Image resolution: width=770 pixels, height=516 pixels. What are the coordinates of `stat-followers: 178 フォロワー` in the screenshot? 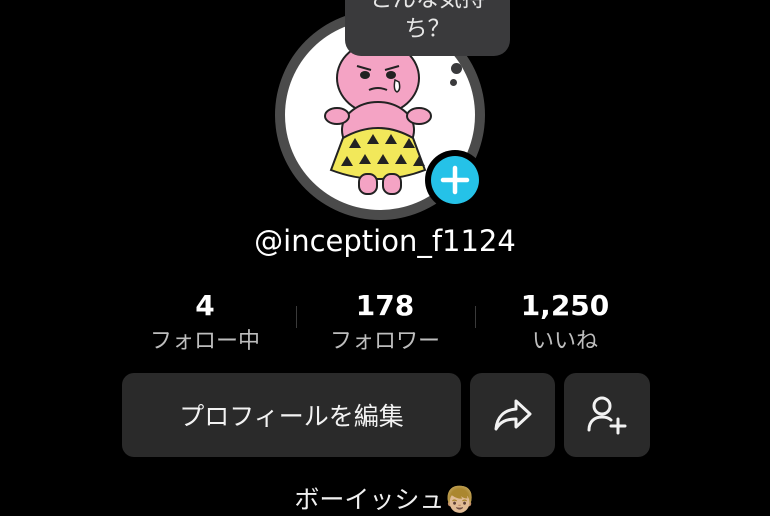 It's located at (385, 323).